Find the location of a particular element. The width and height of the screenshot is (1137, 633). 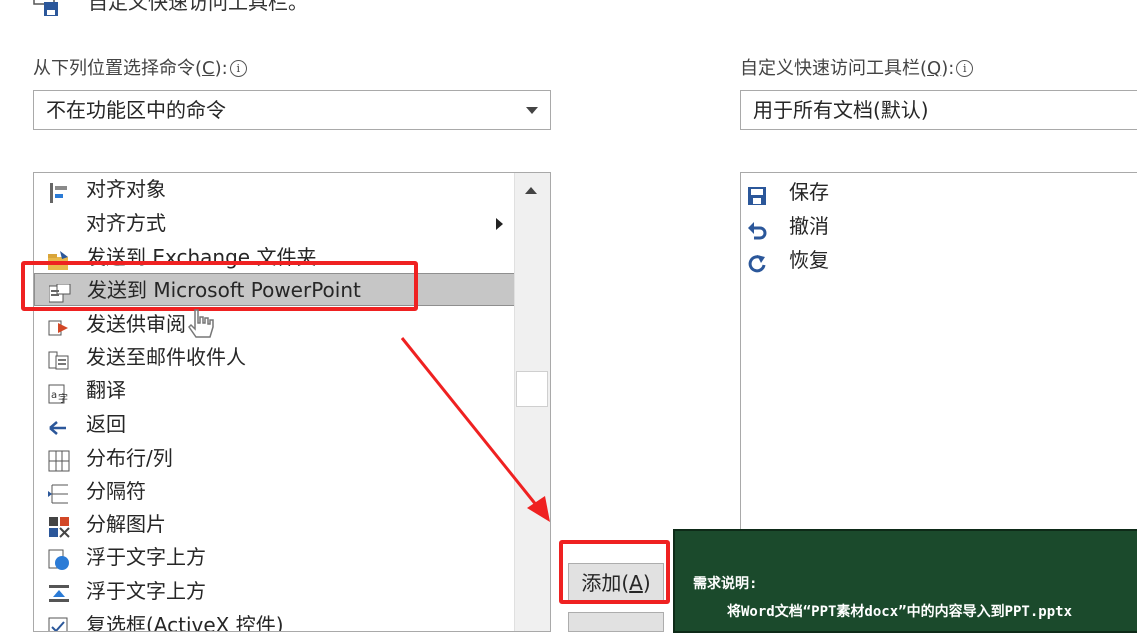

note-heading: 需求说明: is located at coordinates (725, 584).